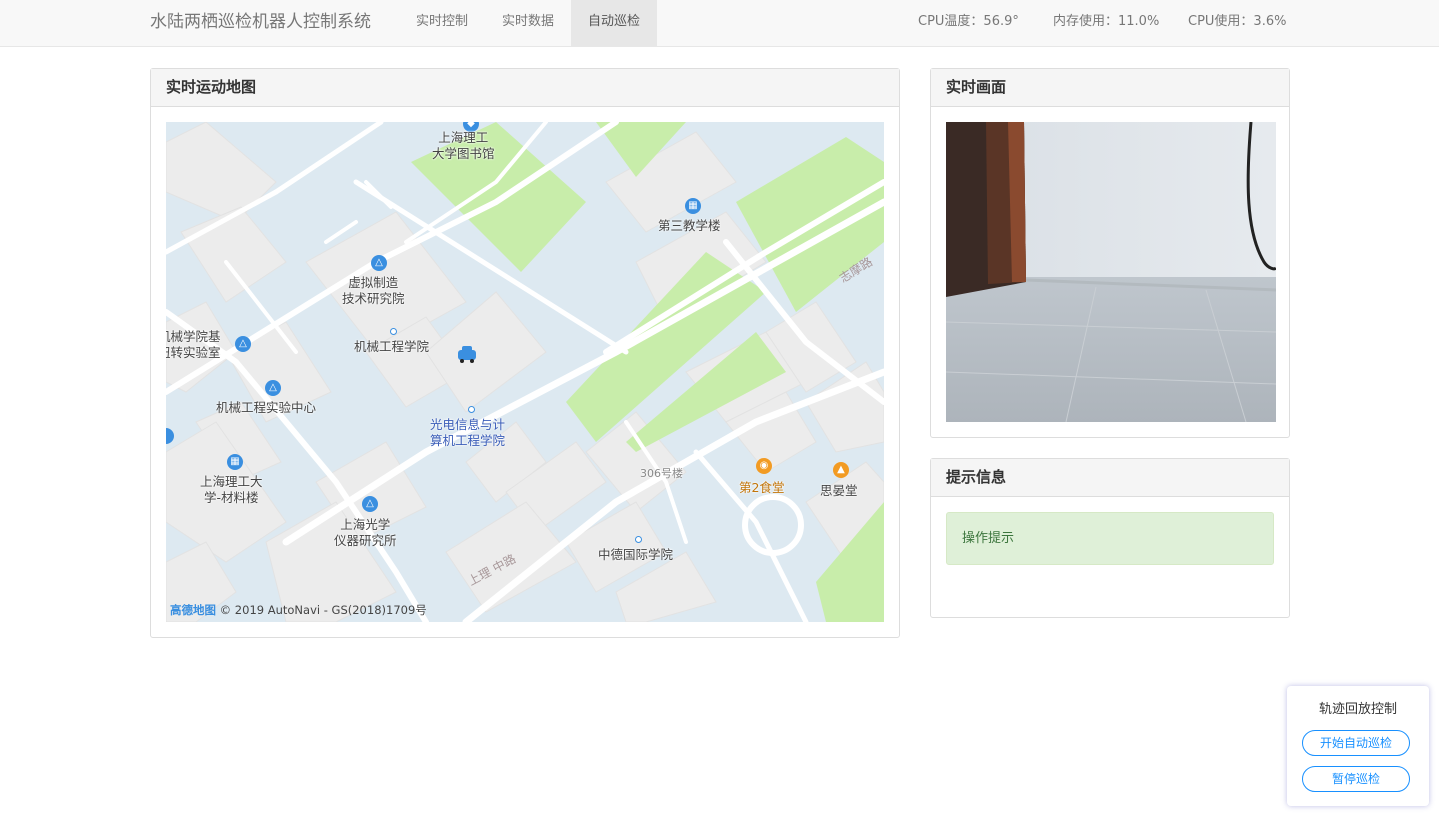 The width and height of the screenshot is (1439, 817). What do you see at coordinates (1357, 709) in the screenshot?
I see `replay-title: 轨迹回放控制` at bounding box center [1357, 709].